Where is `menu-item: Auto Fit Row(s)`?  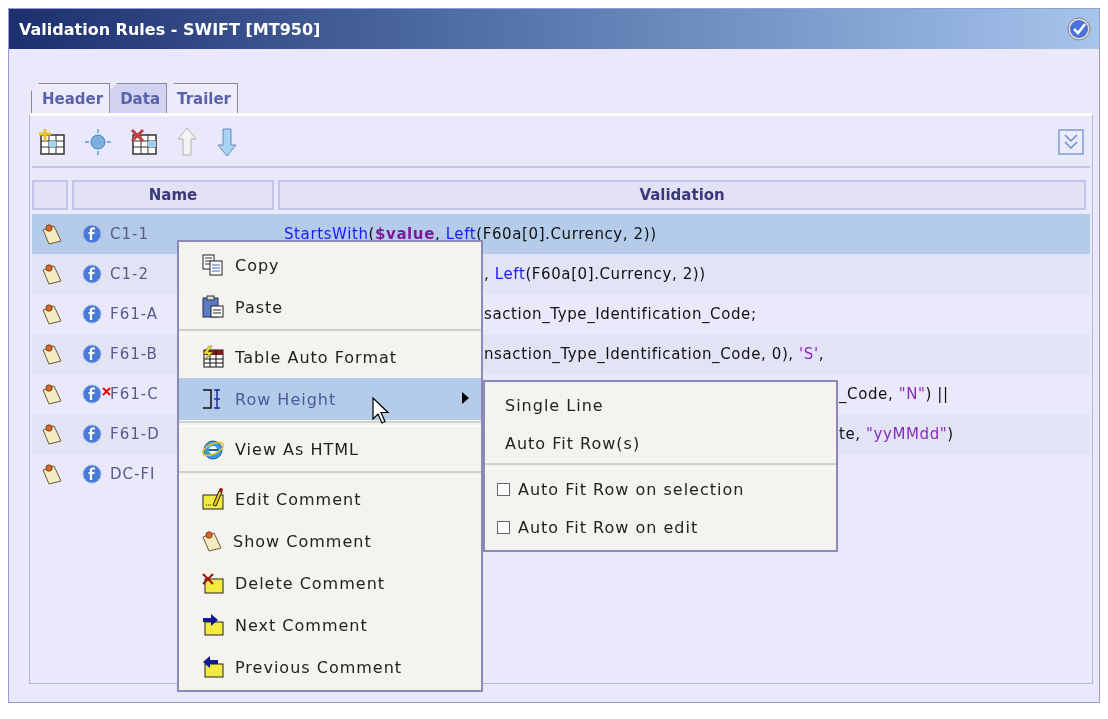
menu-item: Auto Fit Row(s) is located at coordinates (660, 443).